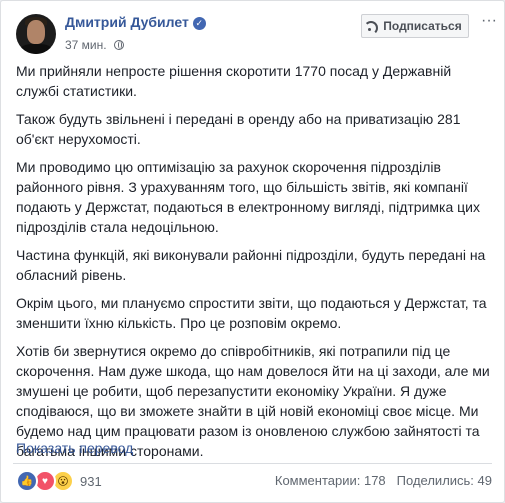 The width and height of the screenshot is (505, 503). Describe the element at coordinates (86, 45) in the screenshot. I see `post-time: 37 мин.` at that location.